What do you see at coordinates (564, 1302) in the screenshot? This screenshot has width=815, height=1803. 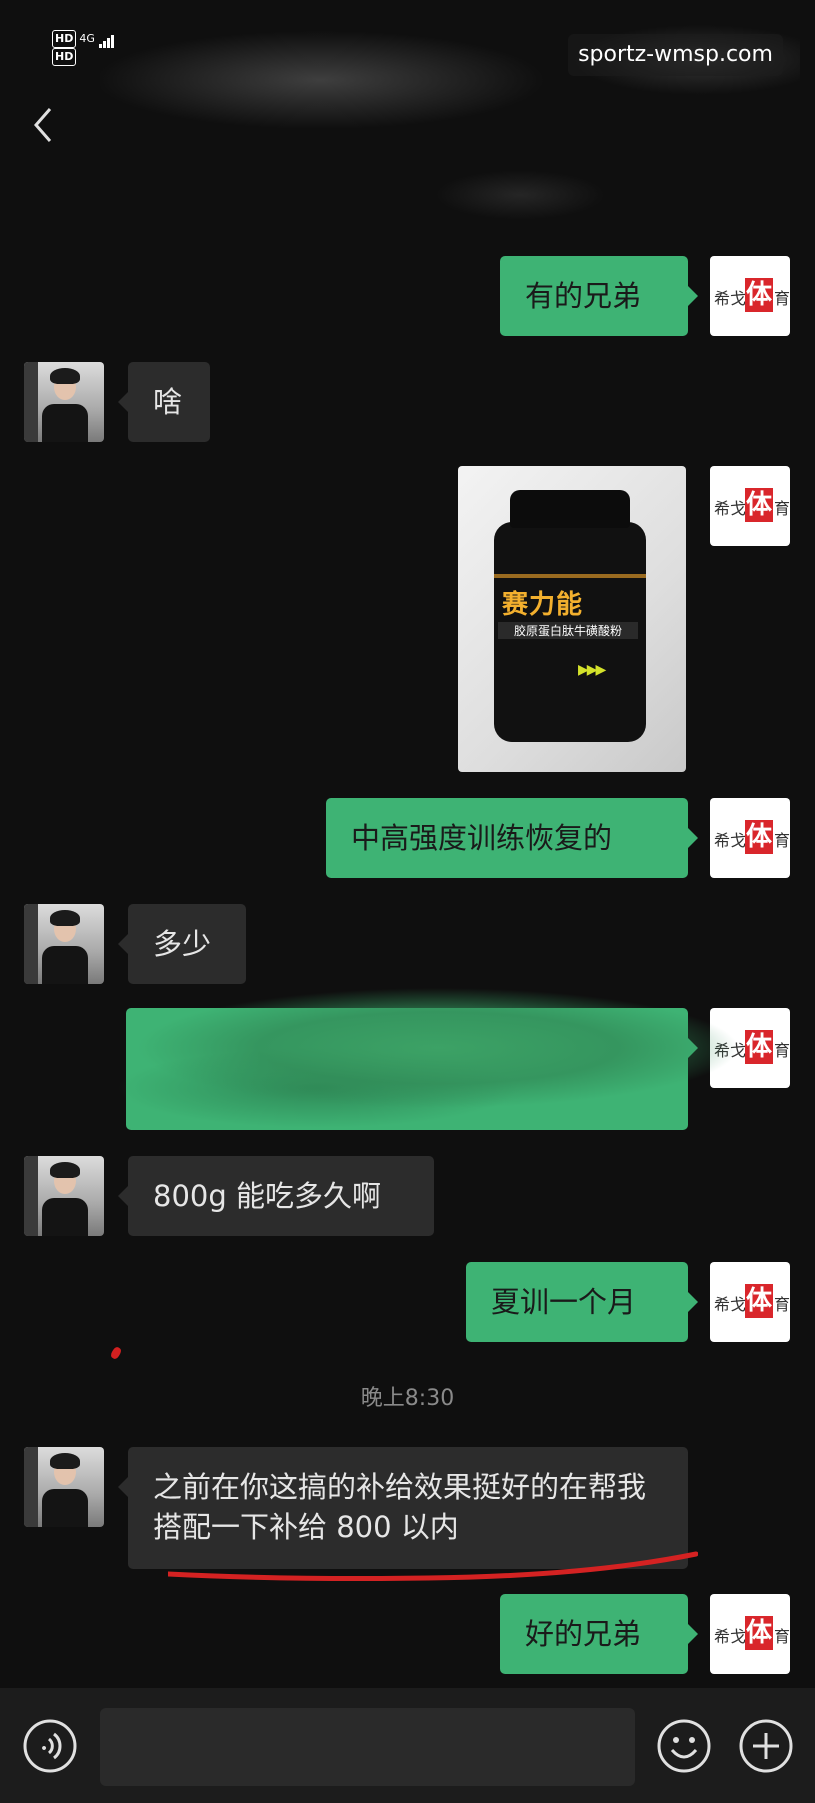 I see `message-text: 夏训一个月` at bounding box center [564, 1302].